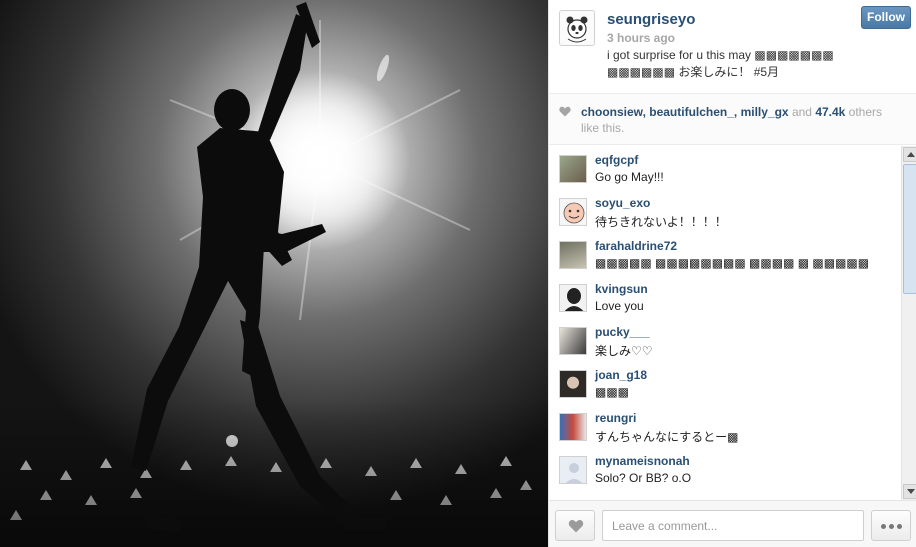 Image resolution: width=916 pixels, height=547 pixels. What do you see at coordinates (624, 351) in the screenshot?
I see `comment-text: 楽しみ♡♡` at bounding box center [624, 351].